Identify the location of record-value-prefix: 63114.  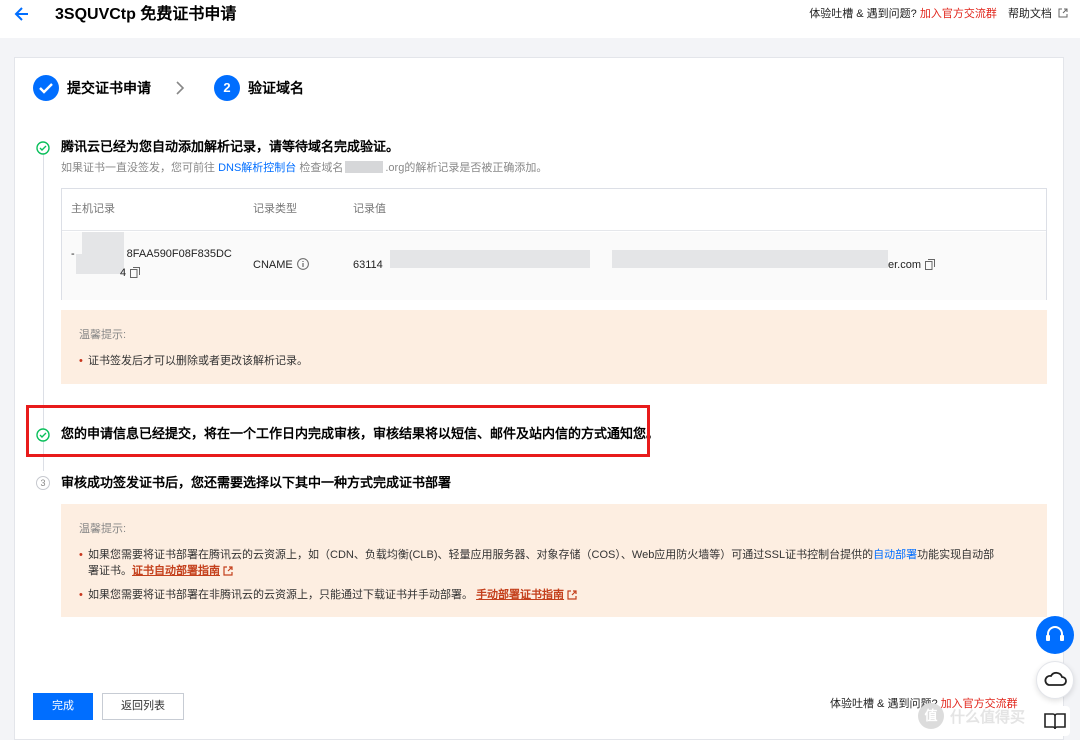
(368, 265).